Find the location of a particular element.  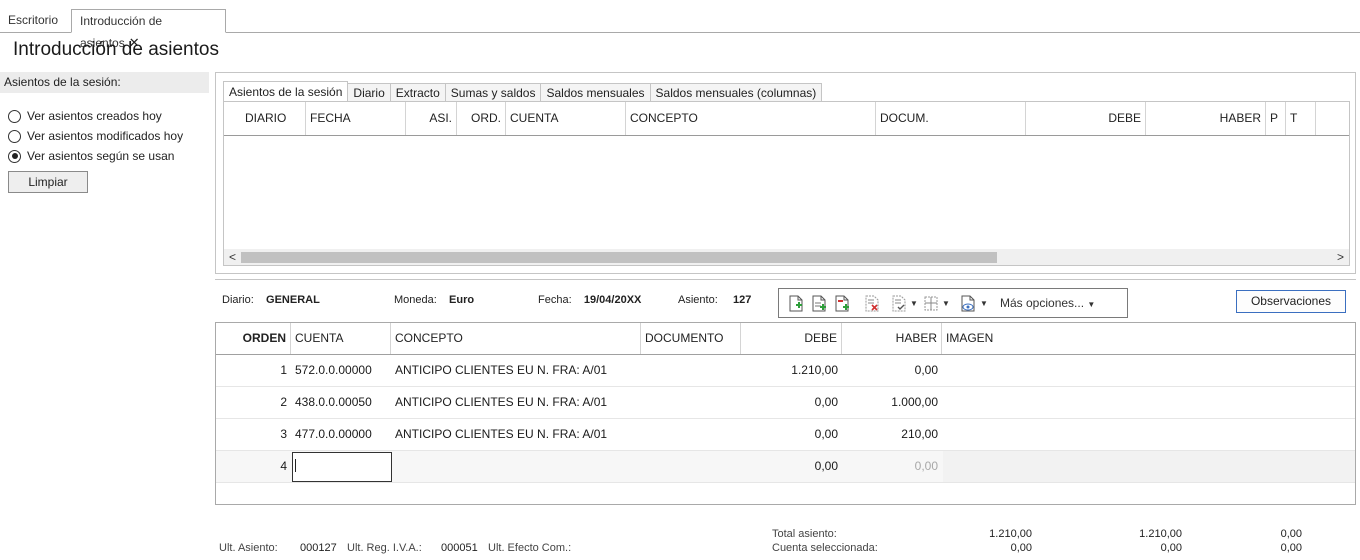

cell-orden: 1 is located at coordinates (283, 370).